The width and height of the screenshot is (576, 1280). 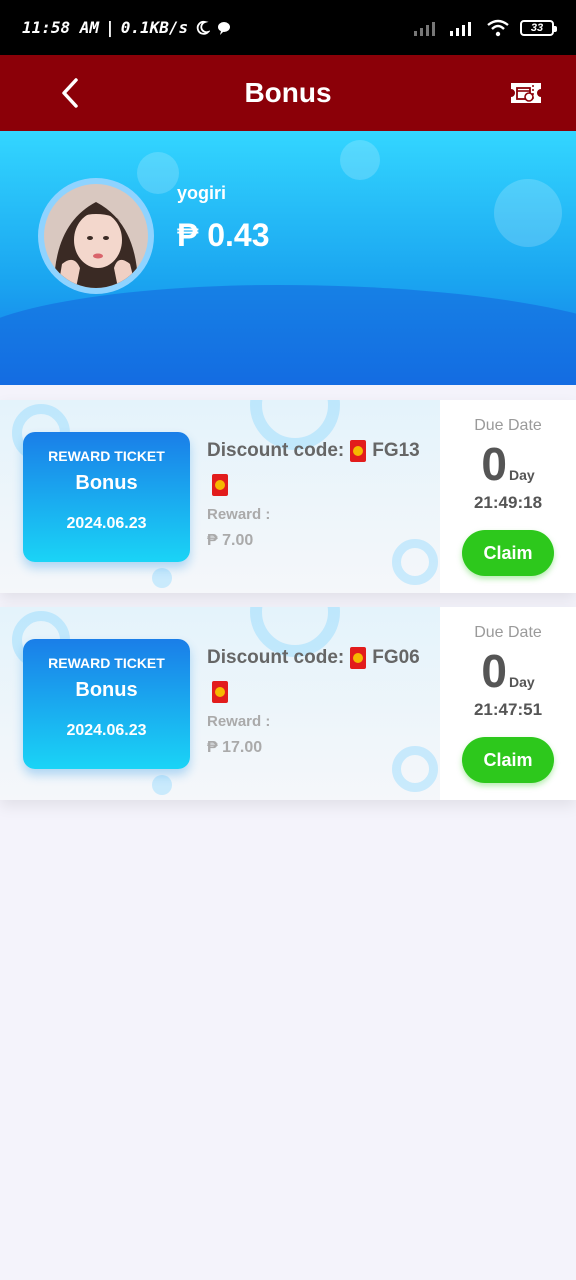 I want to click on due-date-panel: Due Date 0 Day 21:49:18 Claim, so click(x=508, y=496).